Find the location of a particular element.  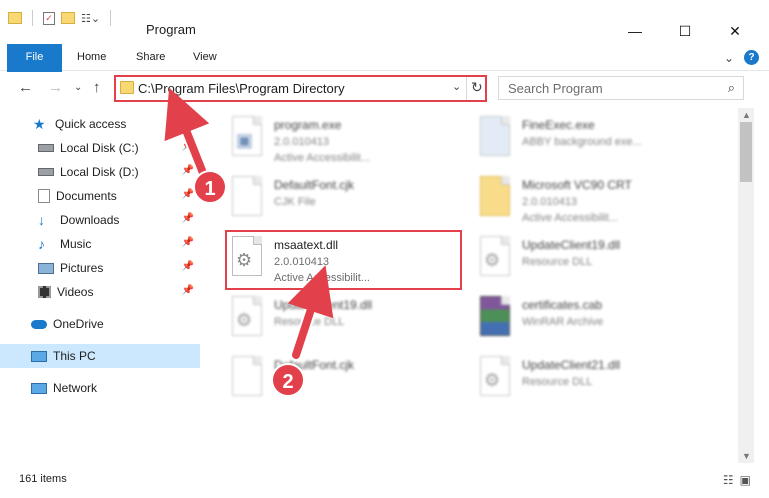

callout-1: 1 is located at coordinates (210, 187).